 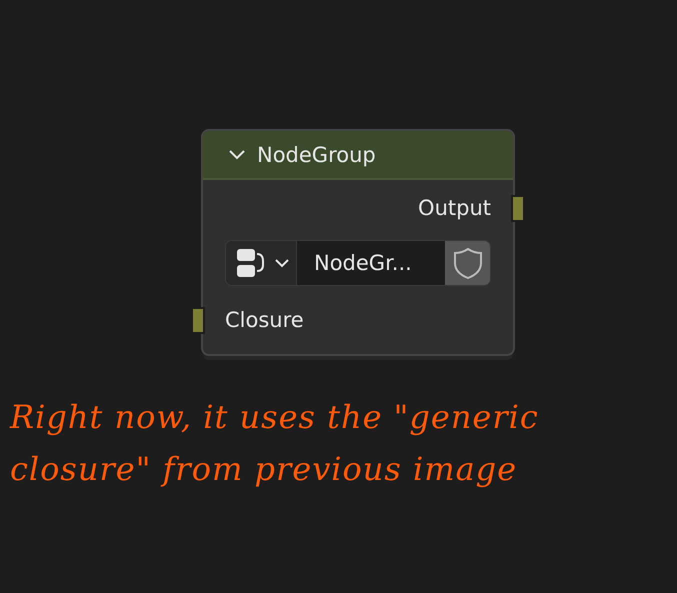 I want to click on chevron-icon, so click(x=237, y=155).